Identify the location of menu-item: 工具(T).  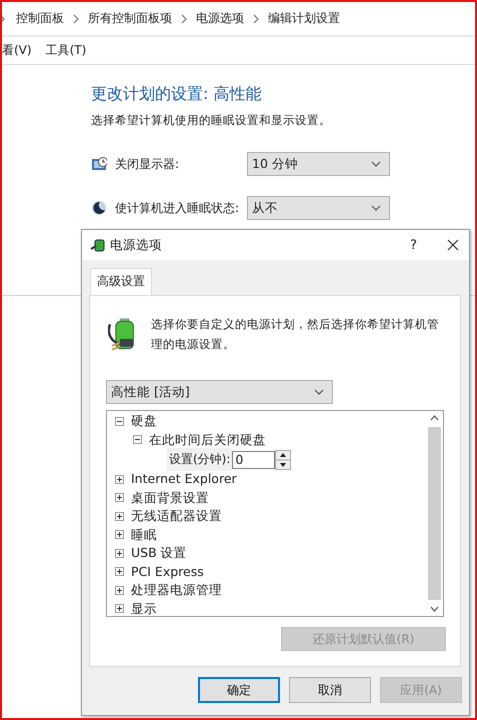
(66, 50).